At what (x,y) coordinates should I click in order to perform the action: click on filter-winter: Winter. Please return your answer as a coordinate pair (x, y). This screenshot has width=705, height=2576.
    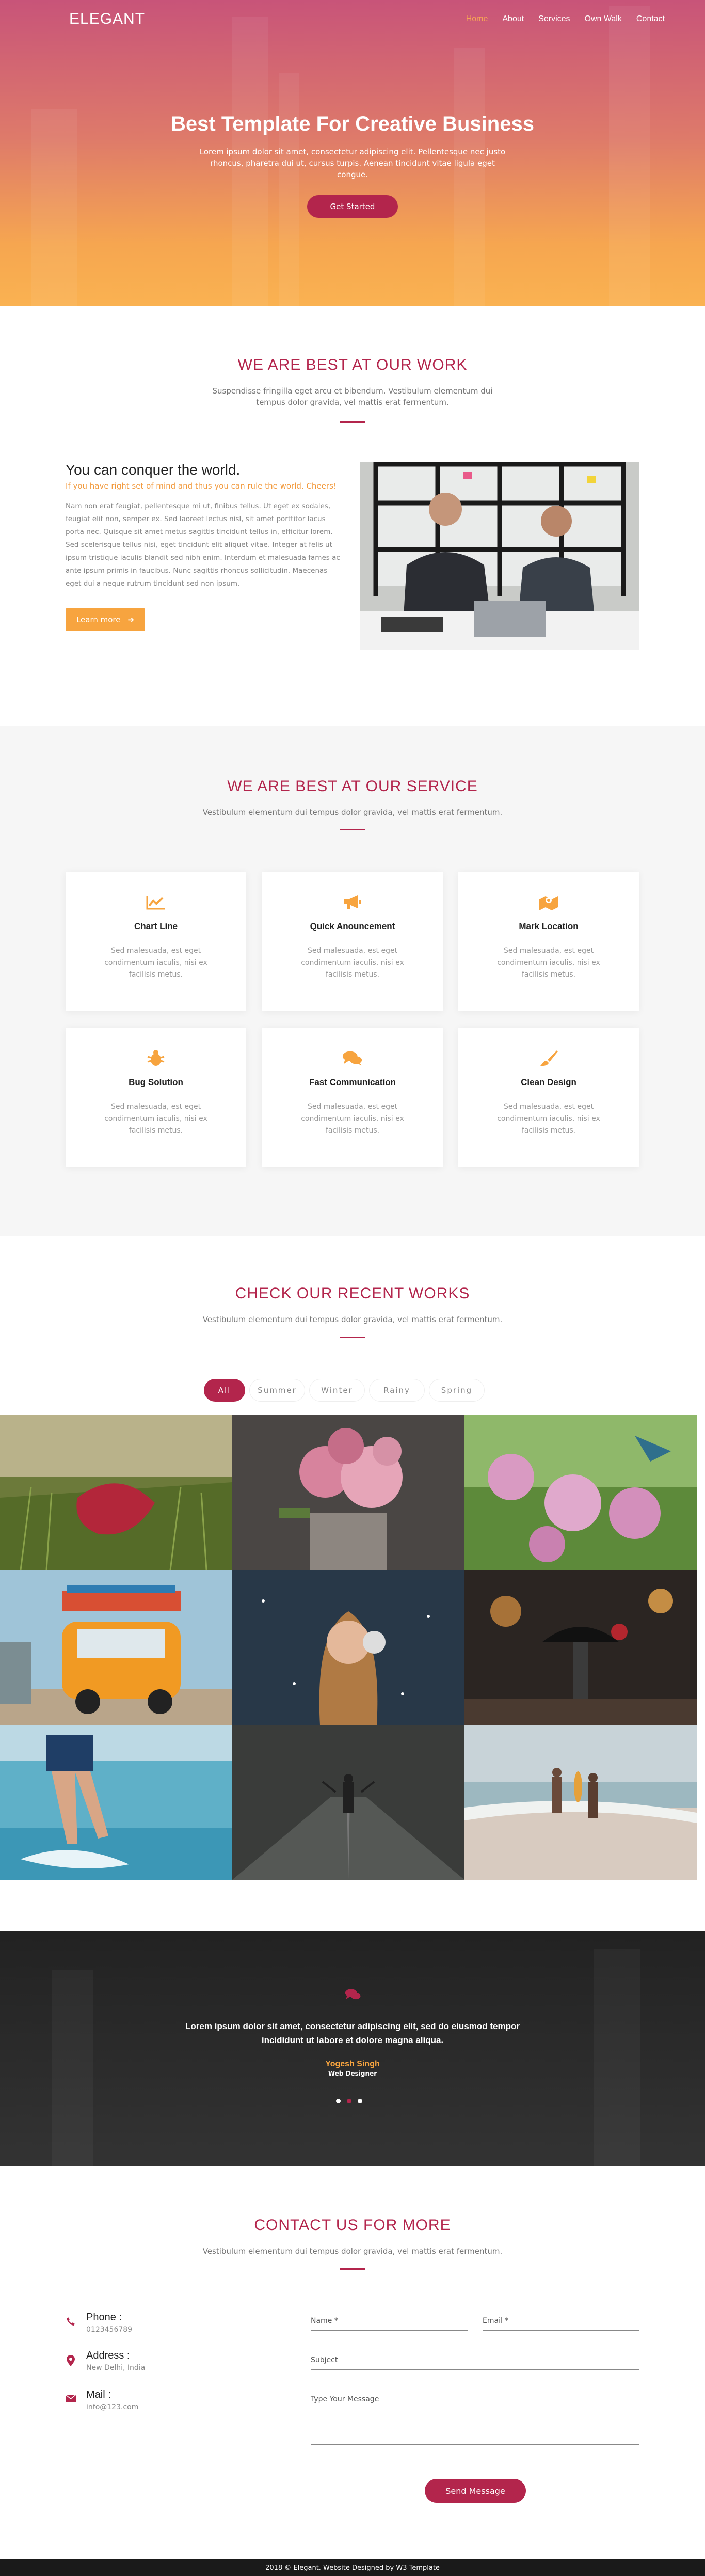
    Looking at the image, I should click on (337, 1390).